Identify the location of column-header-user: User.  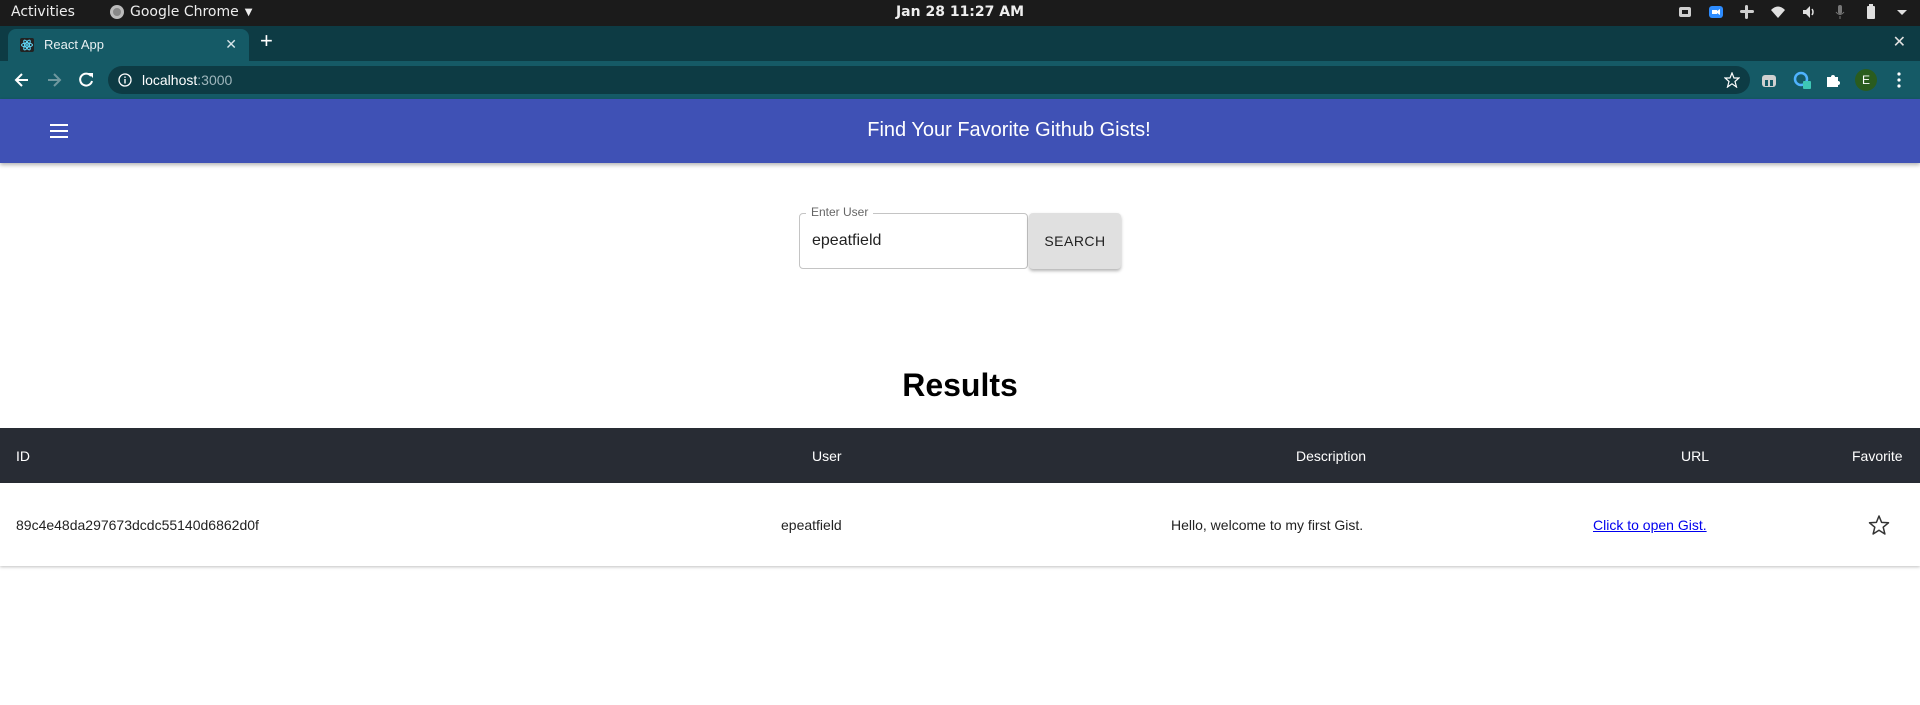
(827, 455).